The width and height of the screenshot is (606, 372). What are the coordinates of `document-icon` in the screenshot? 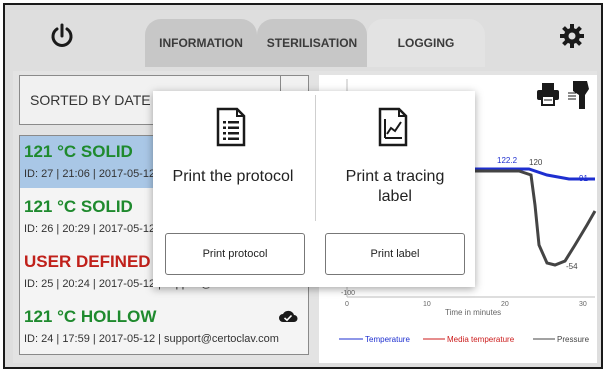 It's located at (231, 127).